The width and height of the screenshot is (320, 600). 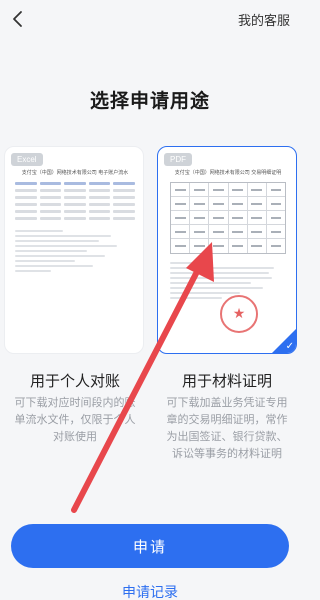 What do you see at coordinates (149, 101) in the screenshot?
I see `page-title: 选择申请用途` at bounding box center [149, 101].